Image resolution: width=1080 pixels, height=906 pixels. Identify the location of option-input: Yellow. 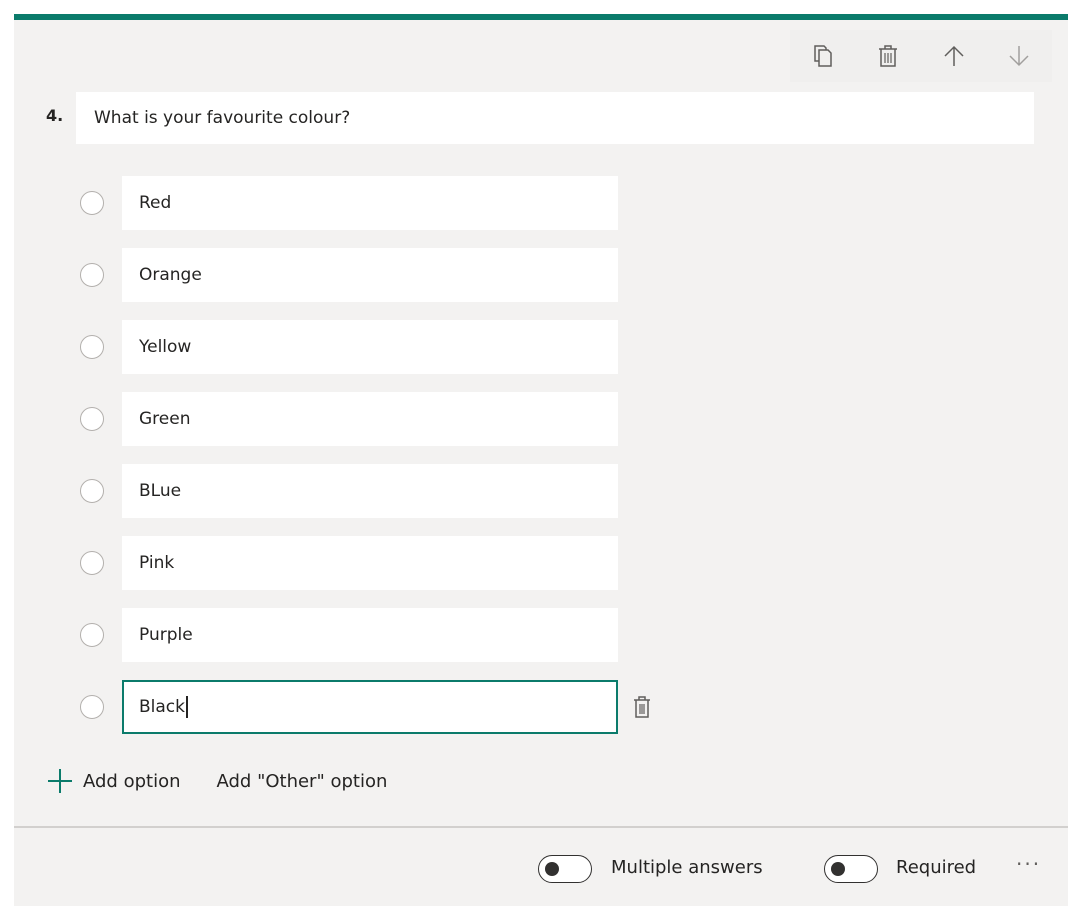
(370, 347).